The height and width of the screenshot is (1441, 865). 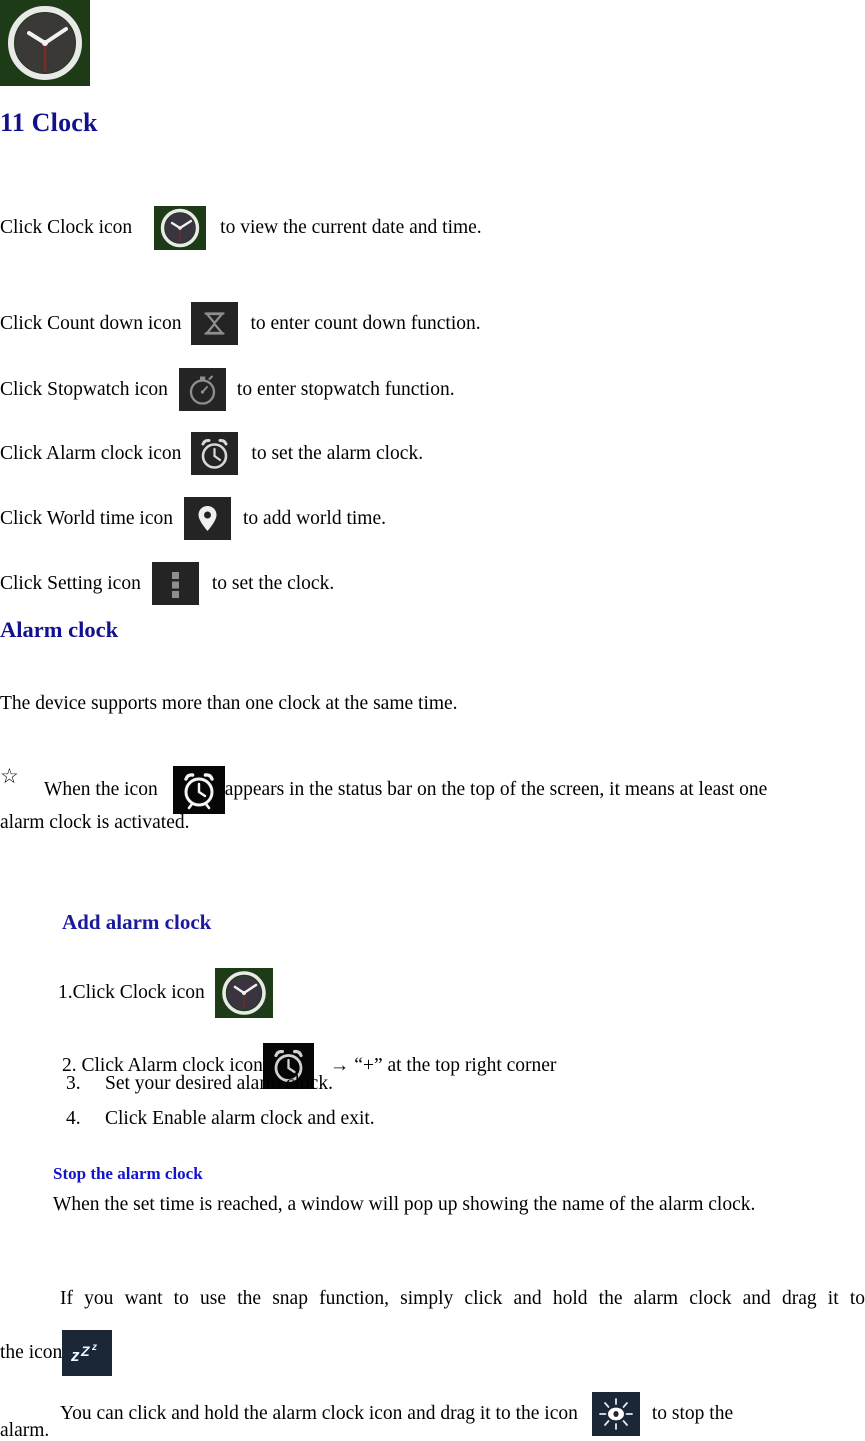 I want to click on setting-instruction-before: Click Setting icon, so click(x=70, y=583).